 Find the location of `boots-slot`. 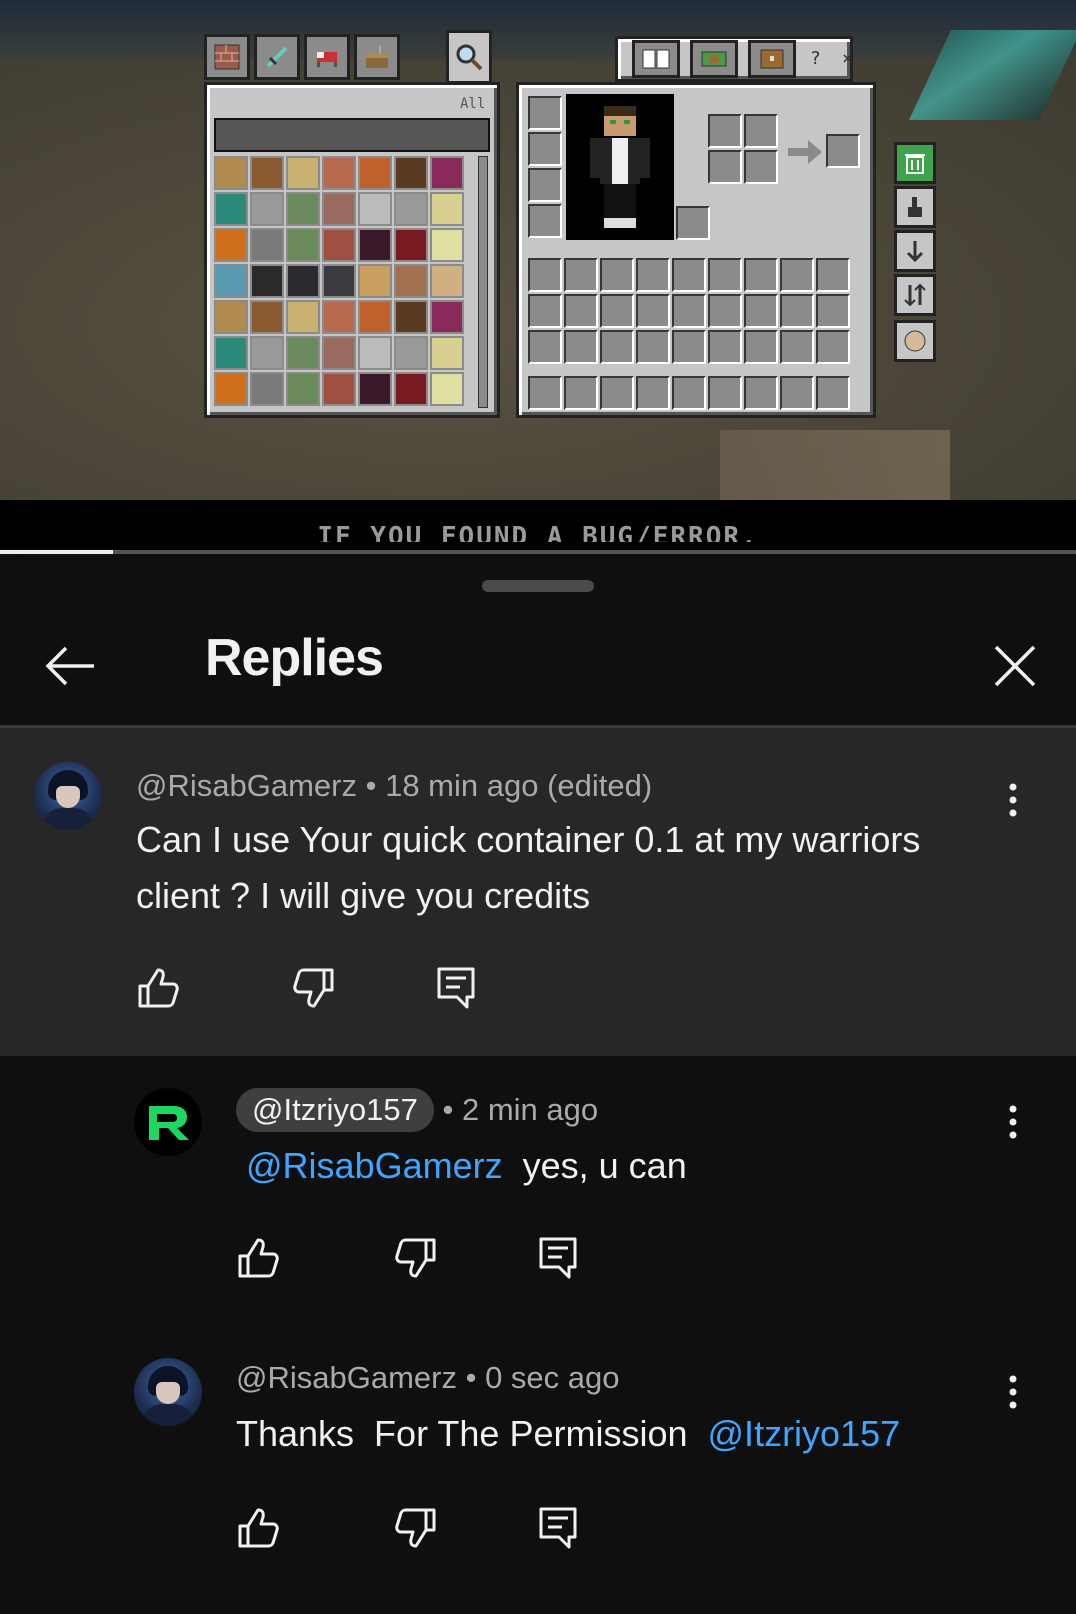

boots-slot is located at coordinates (545, 221).